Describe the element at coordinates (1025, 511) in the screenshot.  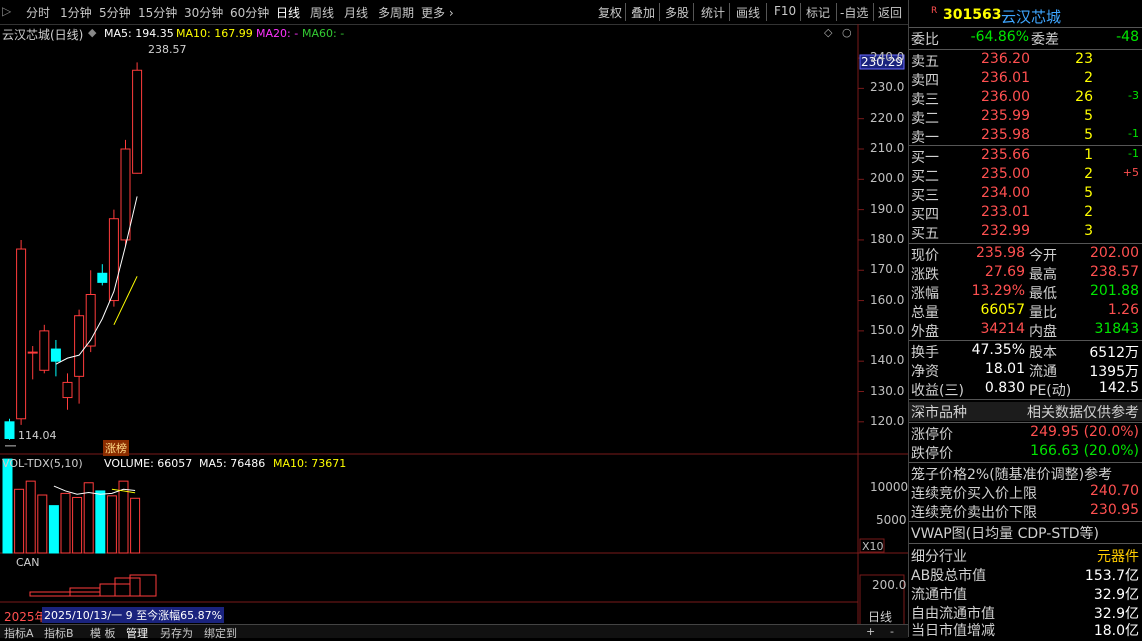
I see `ask-lower-row: 连续竞价卖出价下限 230.95` at that location.